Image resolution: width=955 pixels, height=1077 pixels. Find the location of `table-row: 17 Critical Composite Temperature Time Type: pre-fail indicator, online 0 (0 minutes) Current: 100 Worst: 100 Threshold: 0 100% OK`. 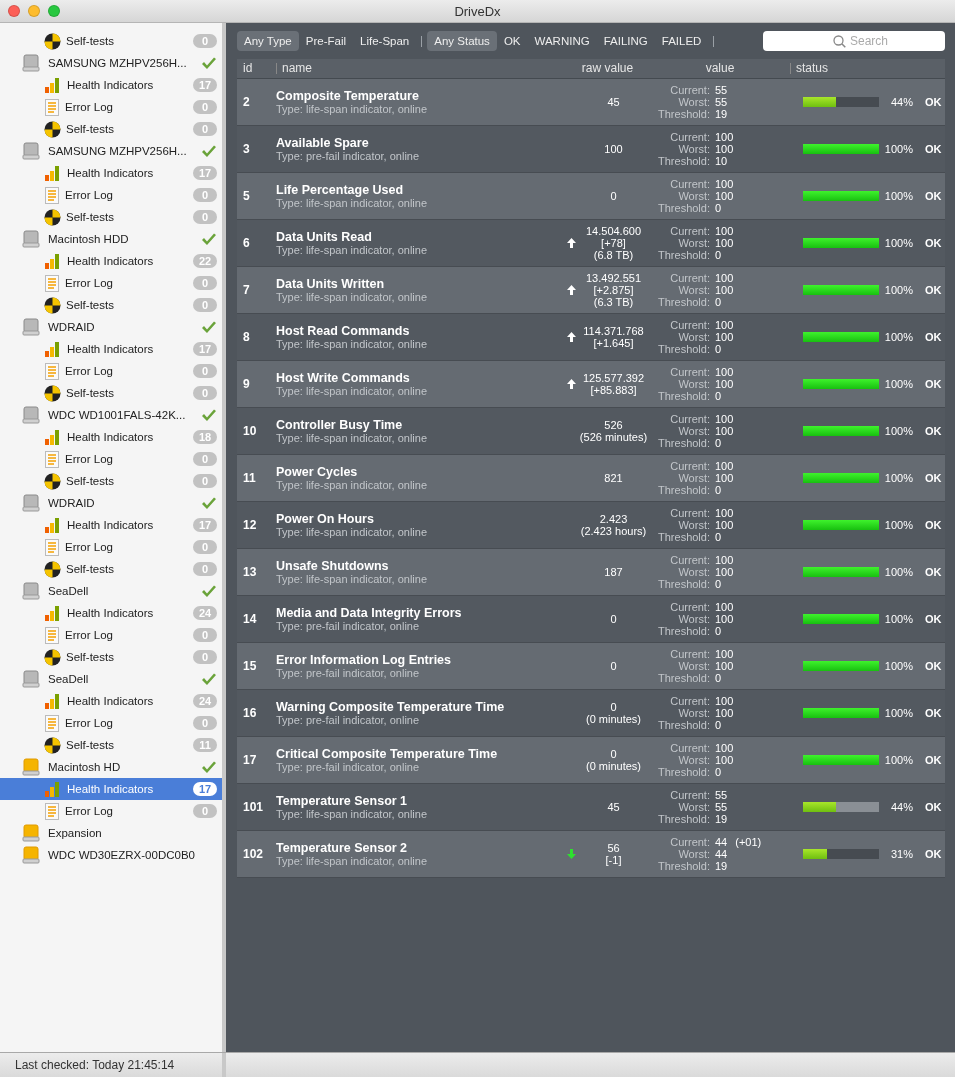

table-row: 17 Critical Composite Temperature Time Type: pre-fail indicator, online 0 (0 minutes) Current: 100 Worst: 100 Threshold: 0 100% OK is located at coordinates (591, 760).